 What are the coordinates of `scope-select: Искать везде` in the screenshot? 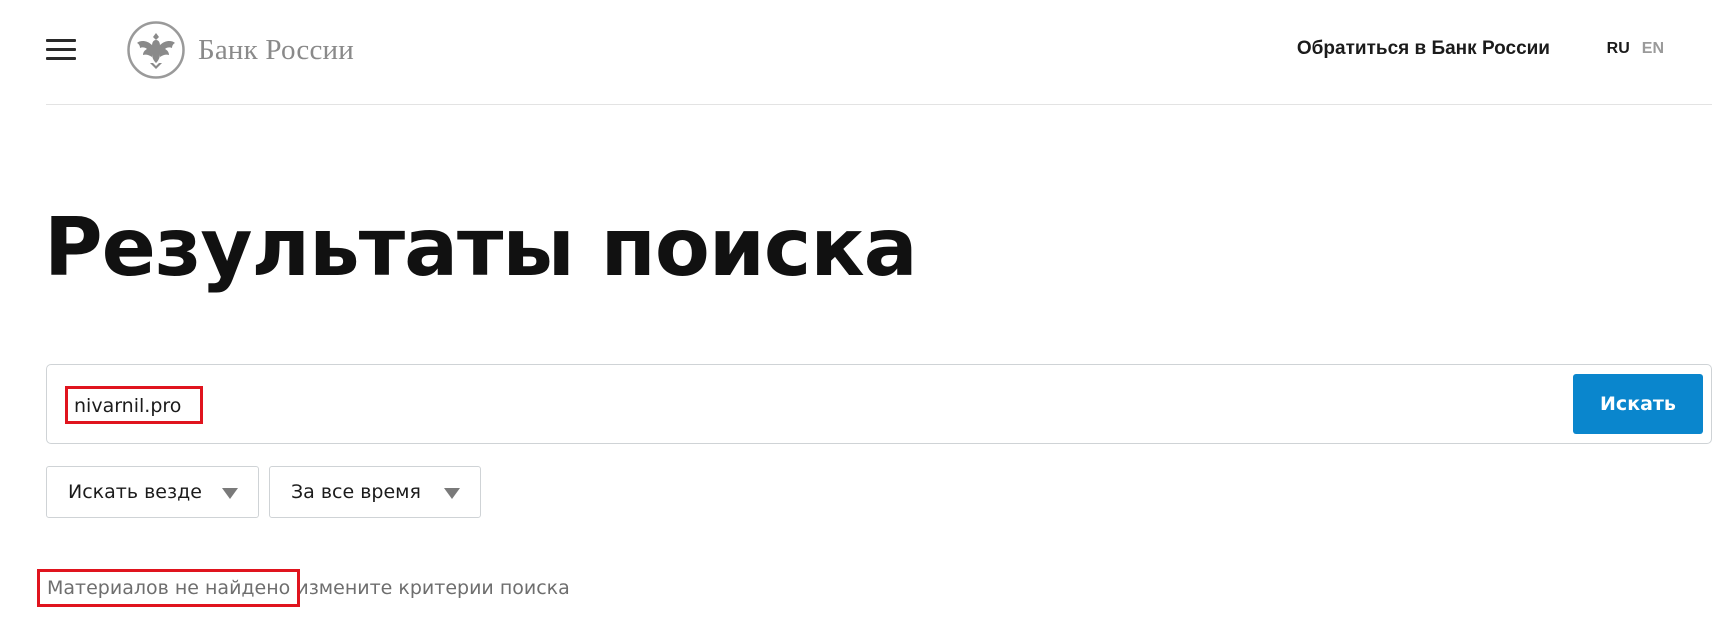 It's located at (152, 492).